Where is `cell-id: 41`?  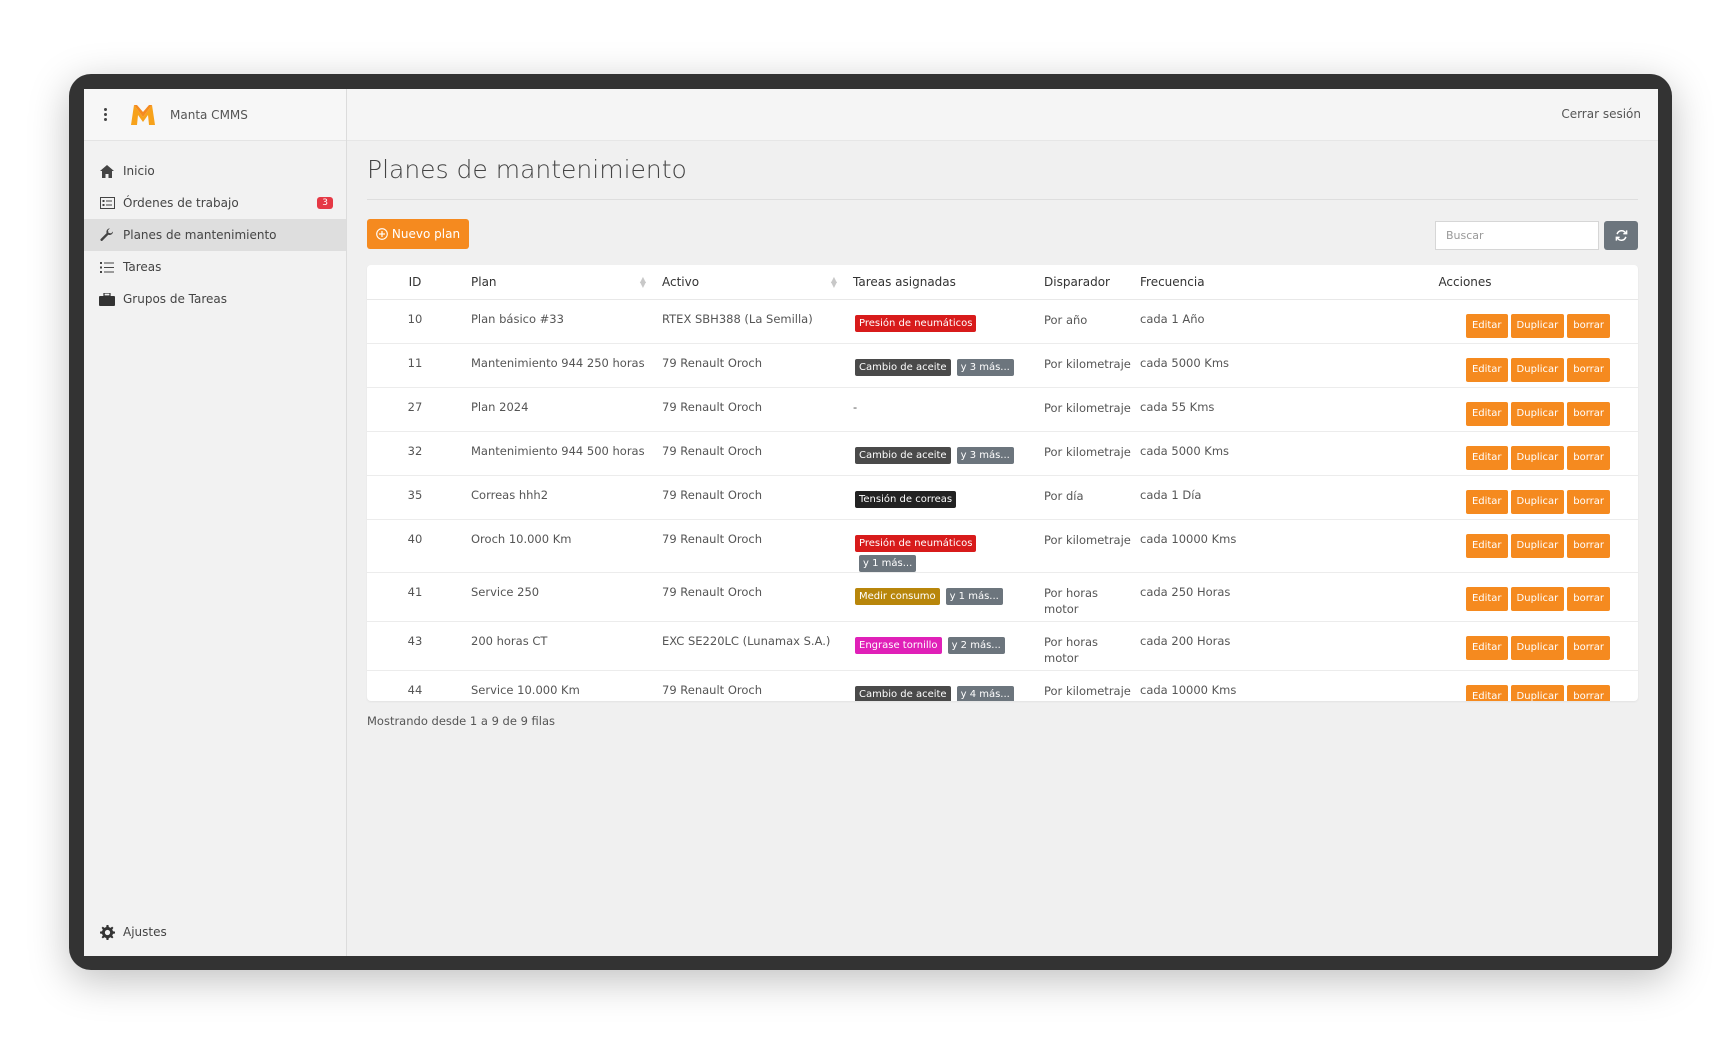
cell-id: 41 is located at coordinates (415, 597).